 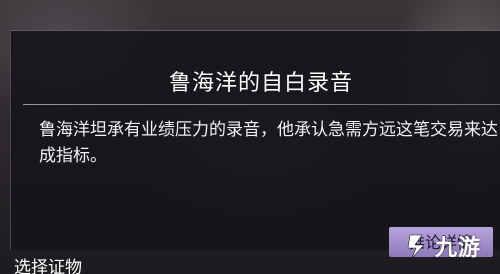 I want to click on watermark-text: 九游, so click(x=458, y=248).